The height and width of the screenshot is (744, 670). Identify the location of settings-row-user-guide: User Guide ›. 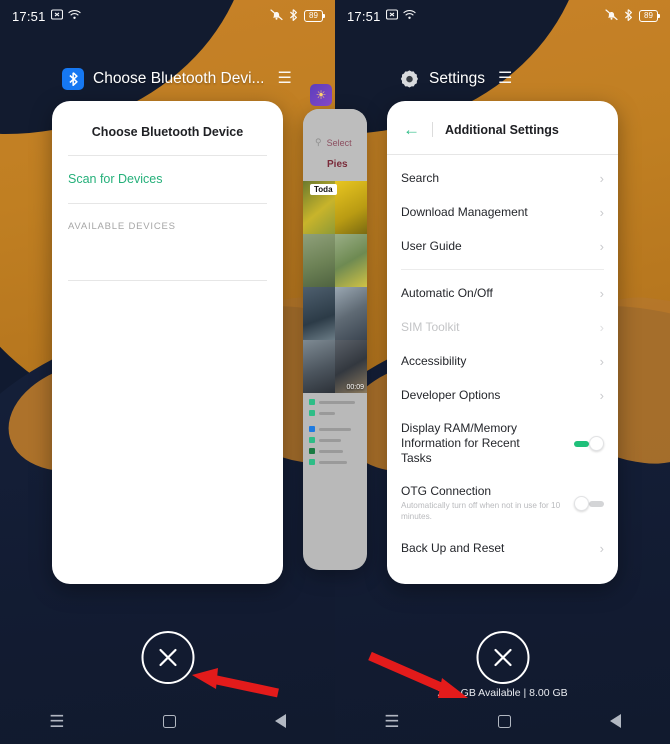
(502, 246).